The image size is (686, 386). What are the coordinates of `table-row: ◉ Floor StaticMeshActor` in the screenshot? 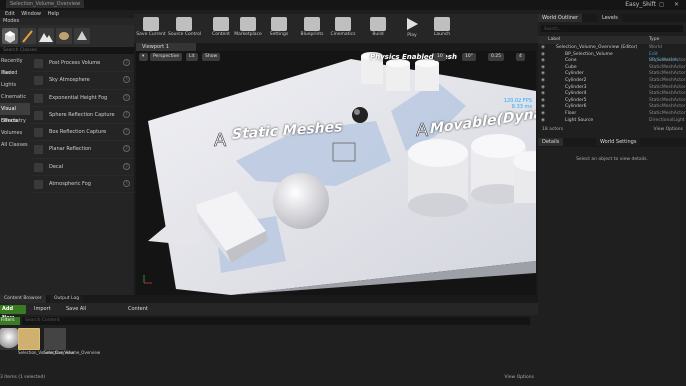 It's located at (612, 114).